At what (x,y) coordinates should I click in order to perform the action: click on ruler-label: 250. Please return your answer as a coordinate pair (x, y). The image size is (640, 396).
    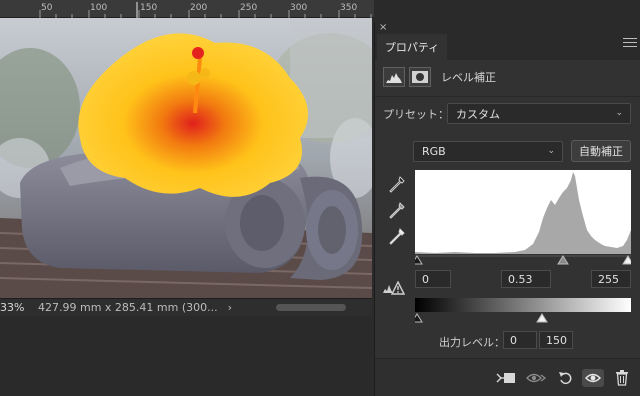
    Looking at the image, I should click on (249, 8).